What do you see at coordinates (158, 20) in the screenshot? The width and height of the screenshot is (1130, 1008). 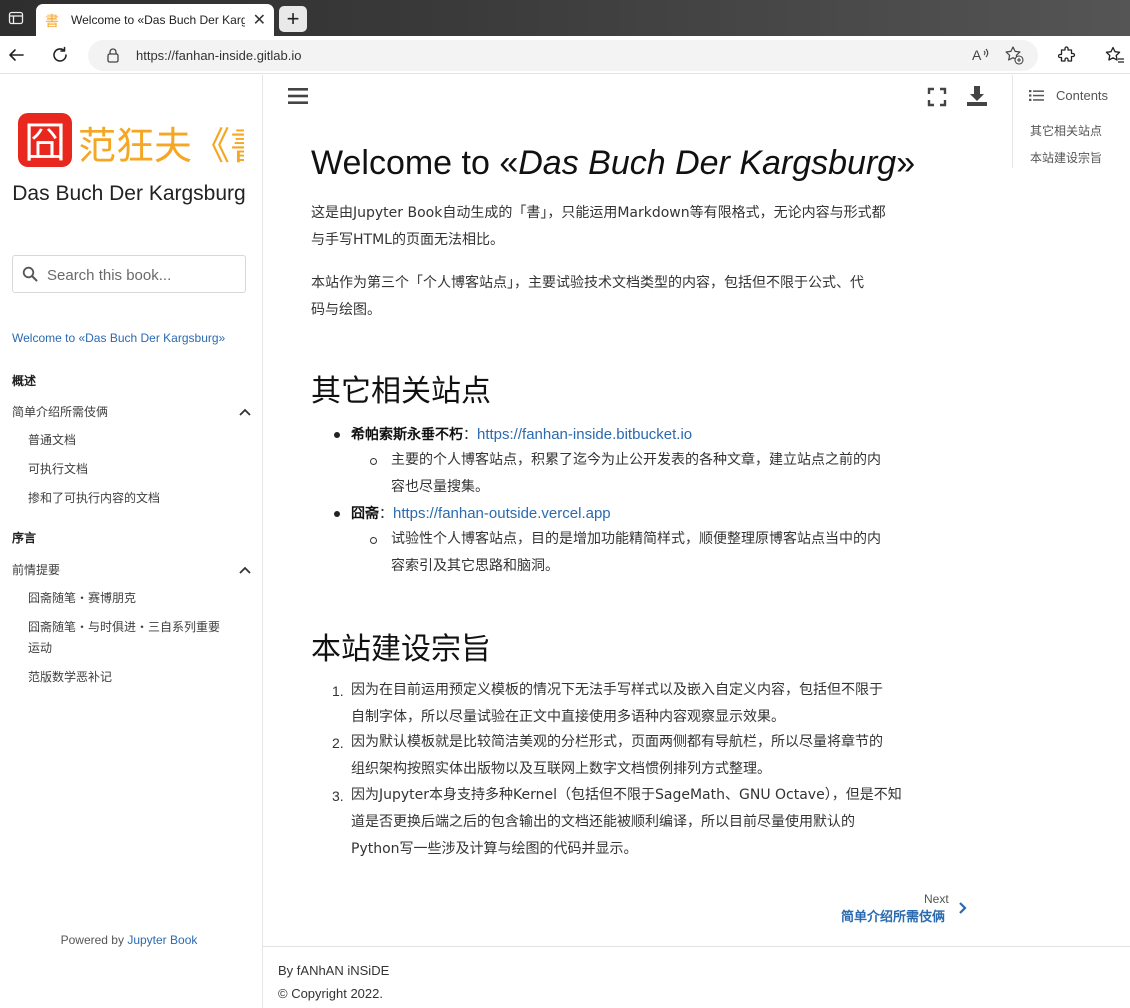 I see `tab-title: Welcome to «Das Buch Der Kargsburg»` at bounding box center [158, 20].